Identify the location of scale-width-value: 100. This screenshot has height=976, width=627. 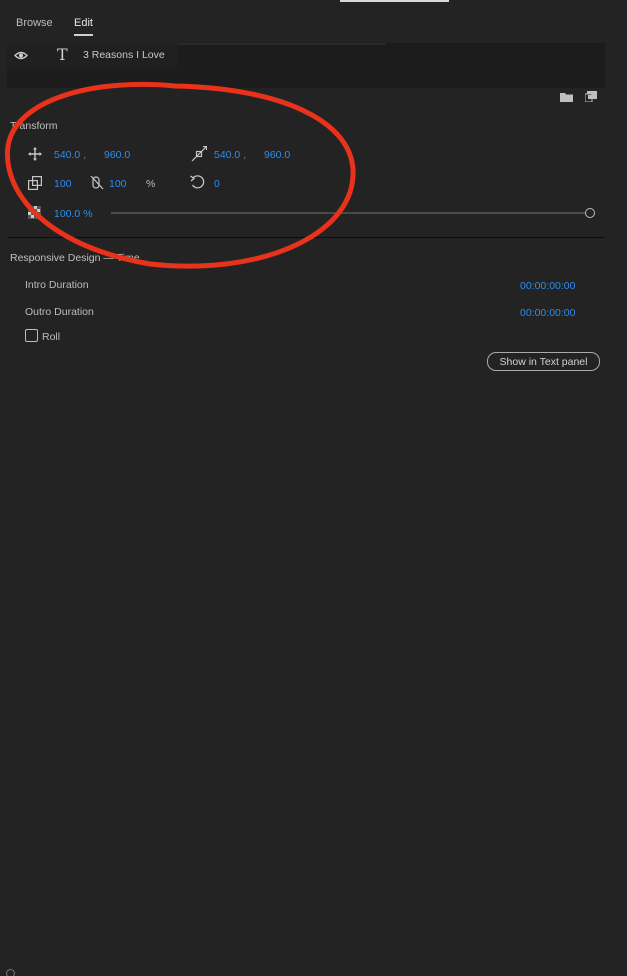
(118, 184).